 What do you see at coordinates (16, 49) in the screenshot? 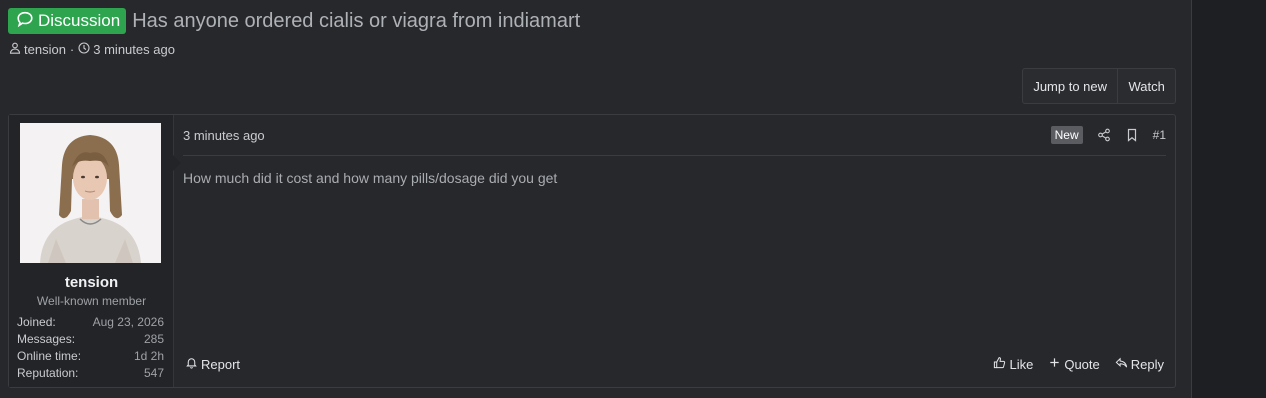
I see `user-icon` at bounding box center [16, 49].